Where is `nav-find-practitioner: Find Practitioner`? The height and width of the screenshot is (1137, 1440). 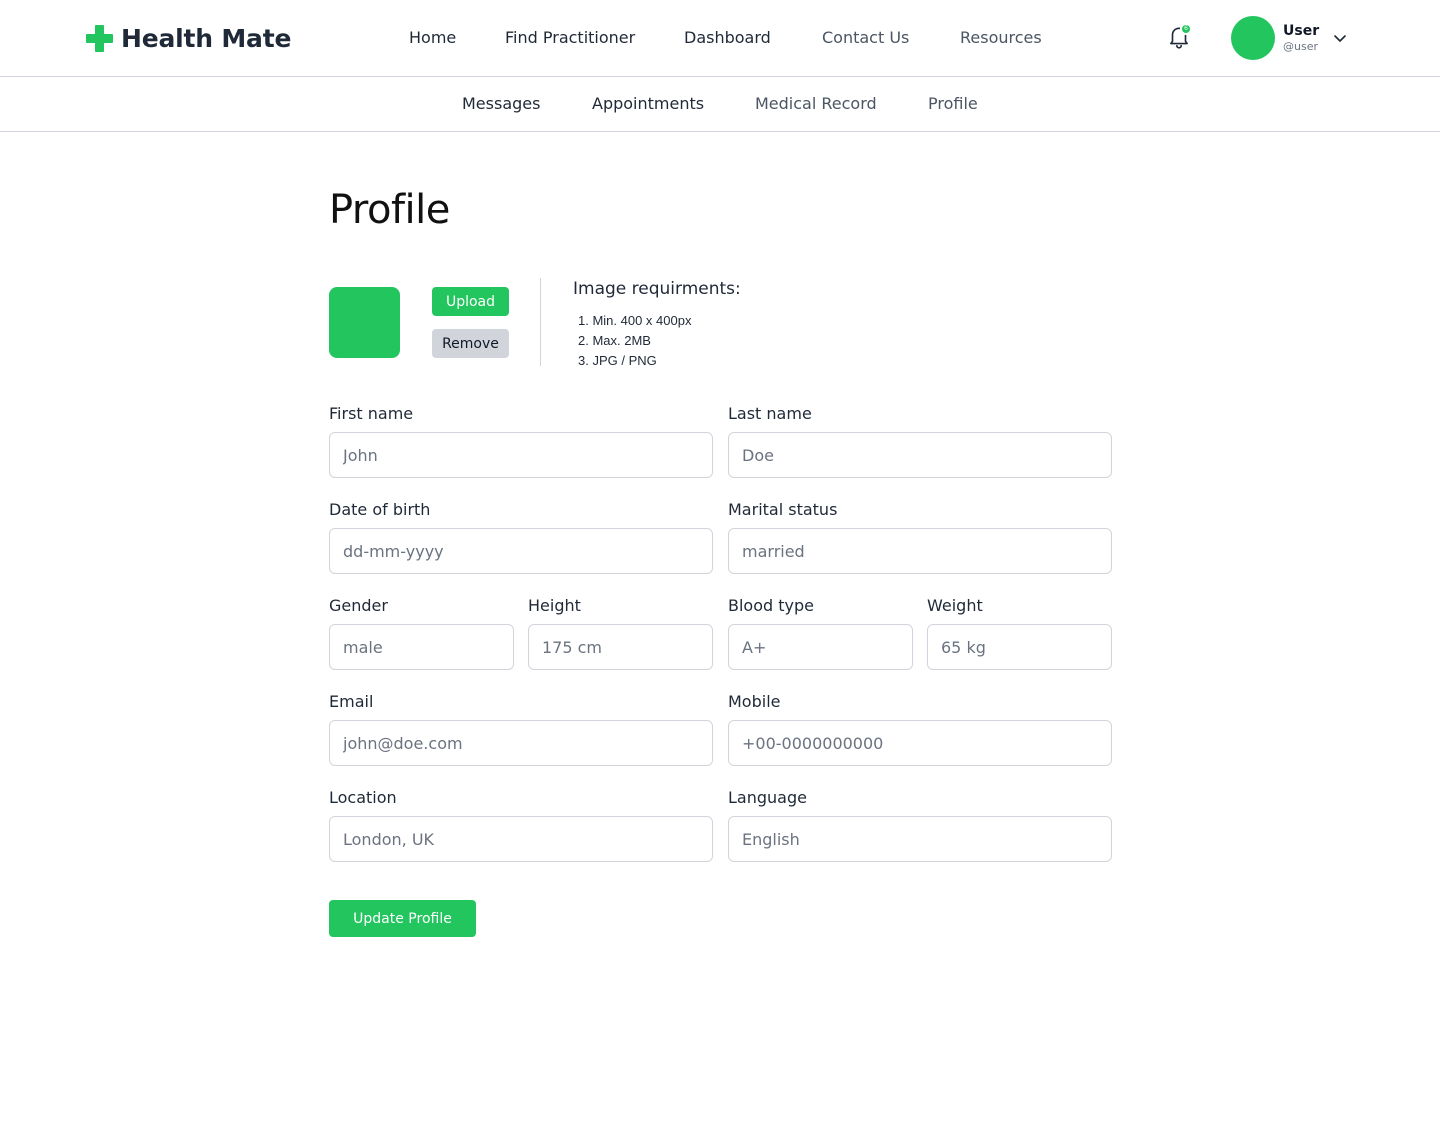
nav-find-practitioner: Find Practitioner is located at coordinates (570, 37).